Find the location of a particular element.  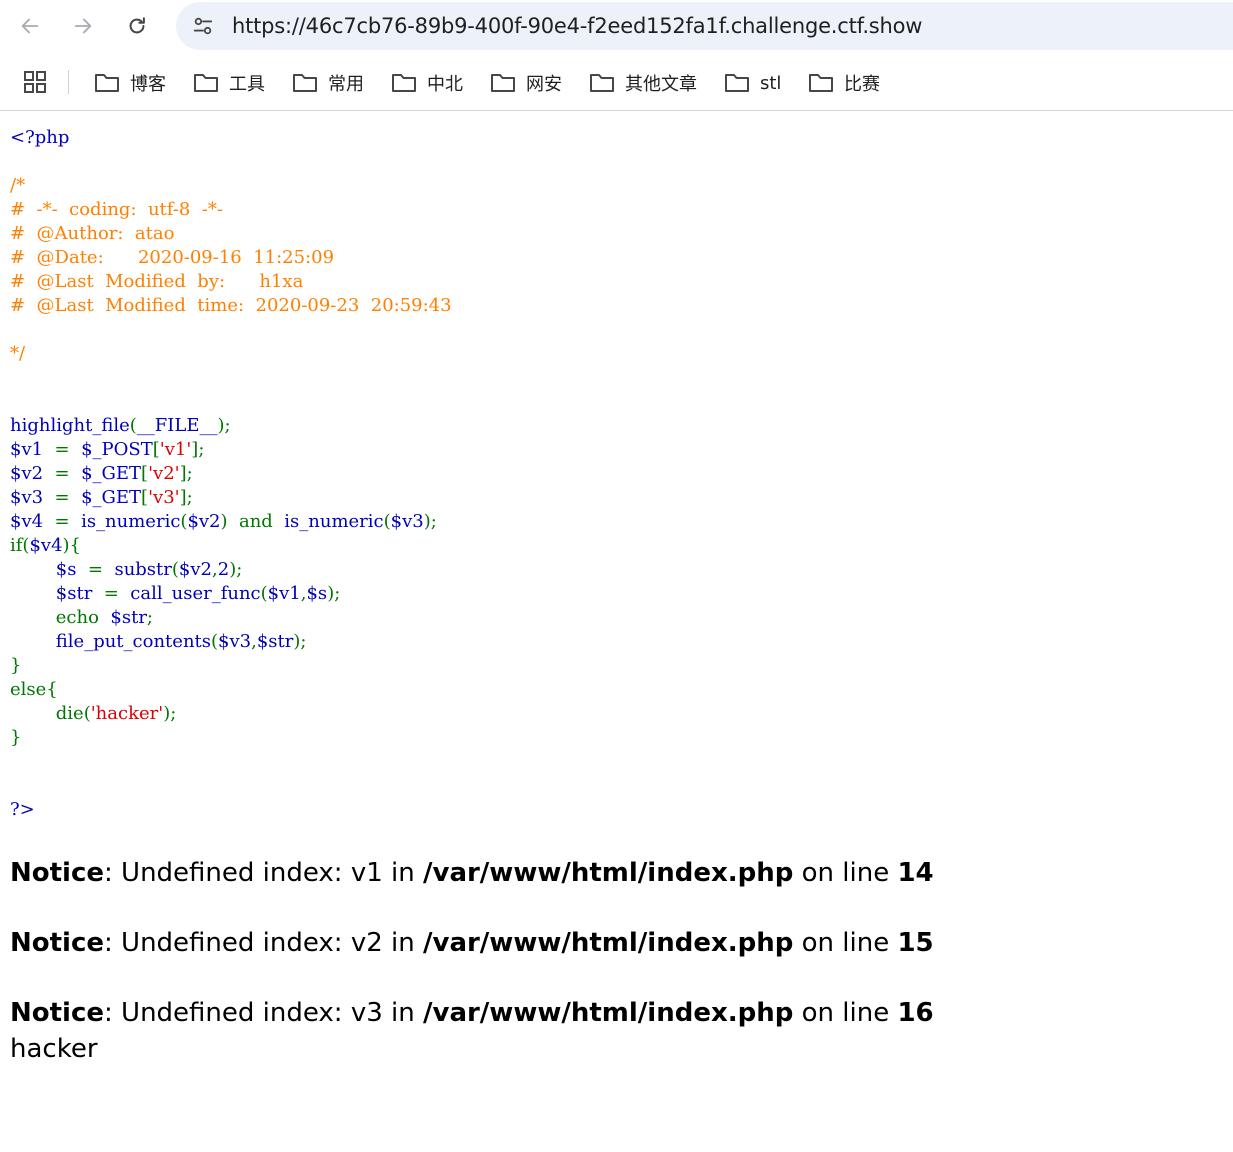

code-token: is_numeric is located at coordinates (131, 521).